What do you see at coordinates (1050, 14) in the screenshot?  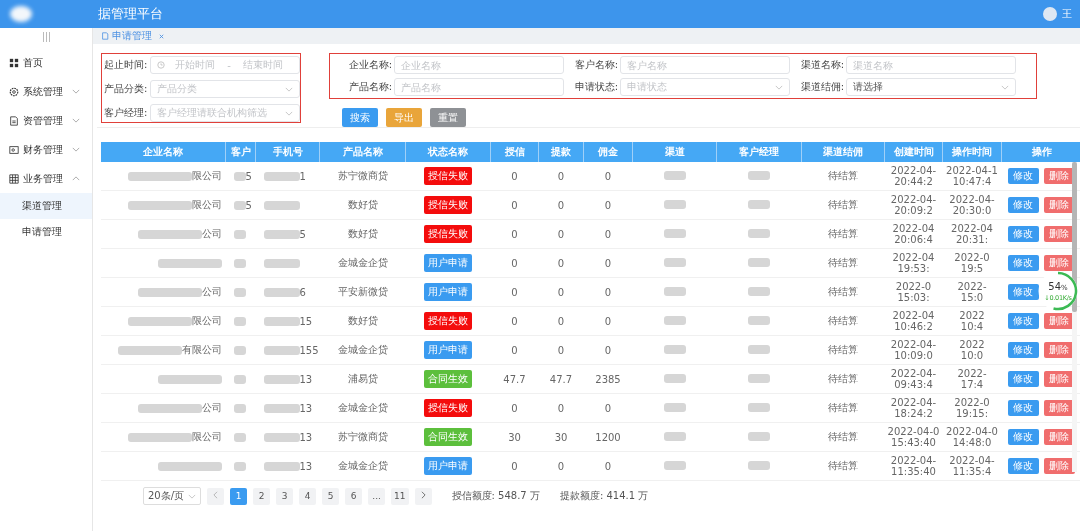 I see `avatar-icon` at bounding box center [1050, 14].